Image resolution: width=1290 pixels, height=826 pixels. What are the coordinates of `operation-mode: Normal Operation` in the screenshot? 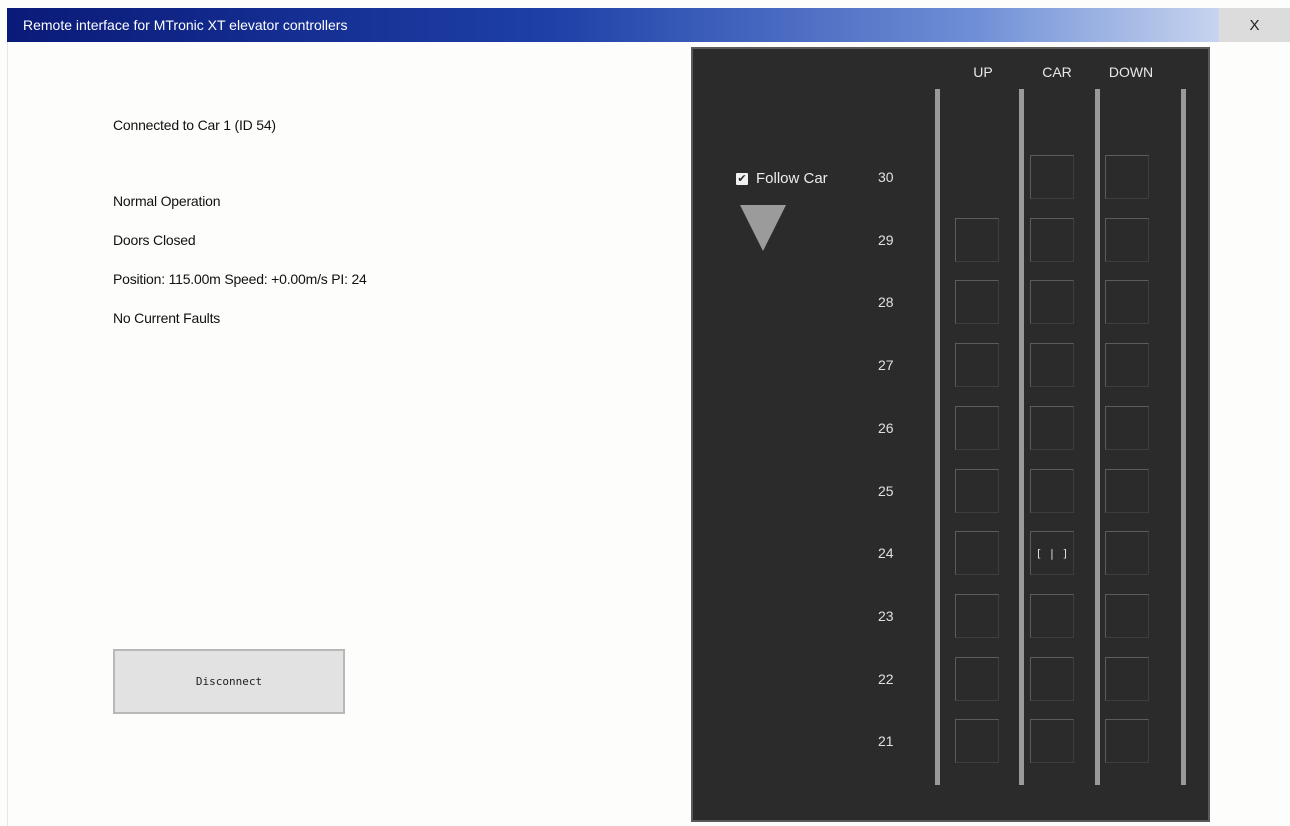 It's located at (167, 201).